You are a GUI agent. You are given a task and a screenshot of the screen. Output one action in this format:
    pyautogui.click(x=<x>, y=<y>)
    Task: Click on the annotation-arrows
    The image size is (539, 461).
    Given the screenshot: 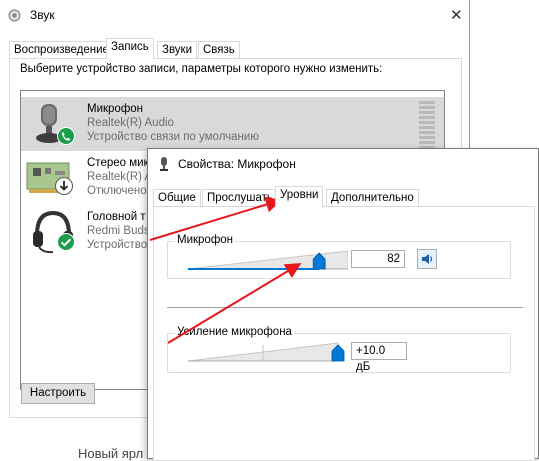 What is the action you would take?
    pyautogui.click(x=225, y=270)
    